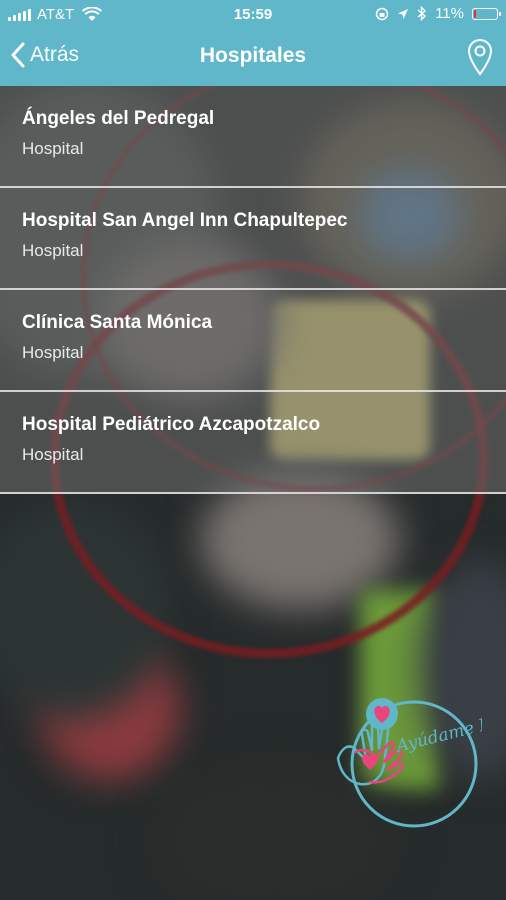 The width and height of the screenshot is (506, 900). Describe the element at coordinates (253, 15) in the screenshot. I see `status-bar: AT&T 15:59 11%` at that location.